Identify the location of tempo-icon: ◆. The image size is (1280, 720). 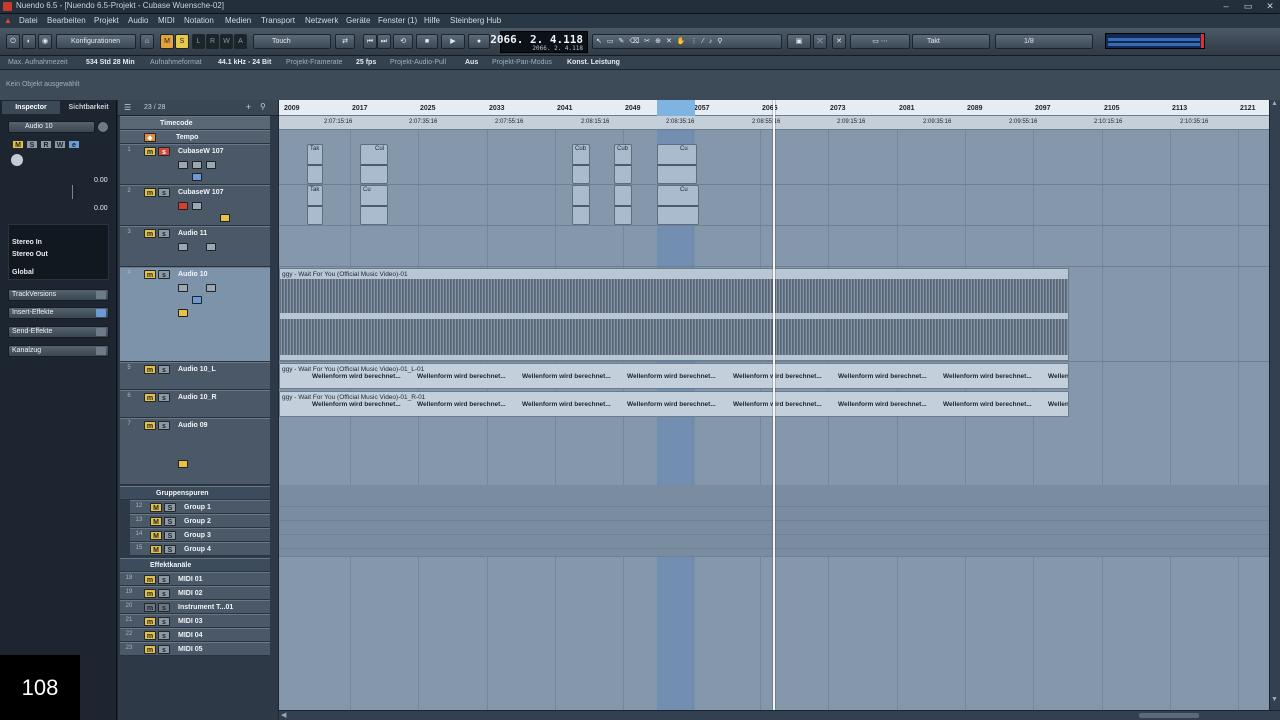
(150, 137).